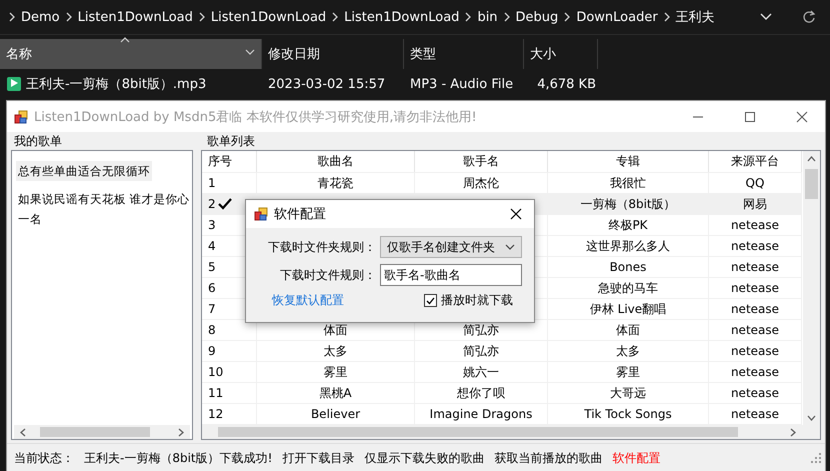  Describe the element at coordinates (566, 84) in the screenshot. I see `file-size: 4,678 KB` at that location.